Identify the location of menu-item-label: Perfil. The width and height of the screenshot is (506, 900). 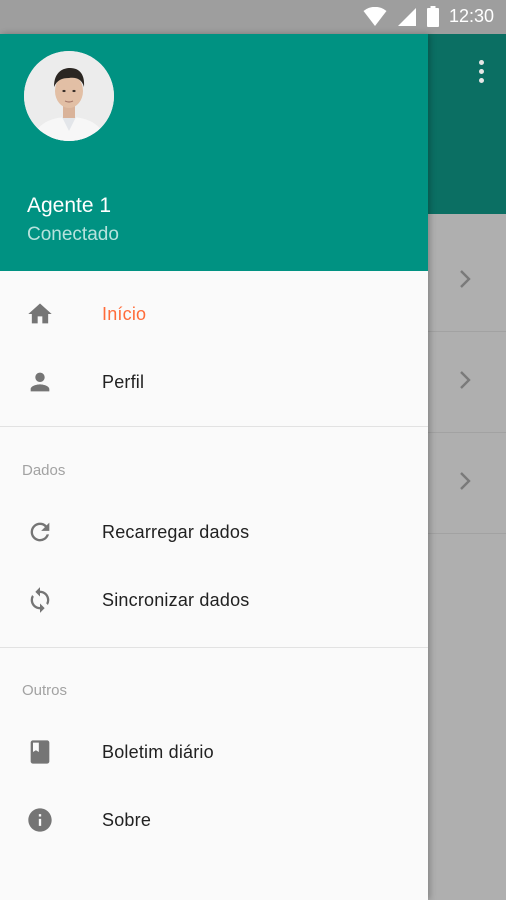
(123, 381).